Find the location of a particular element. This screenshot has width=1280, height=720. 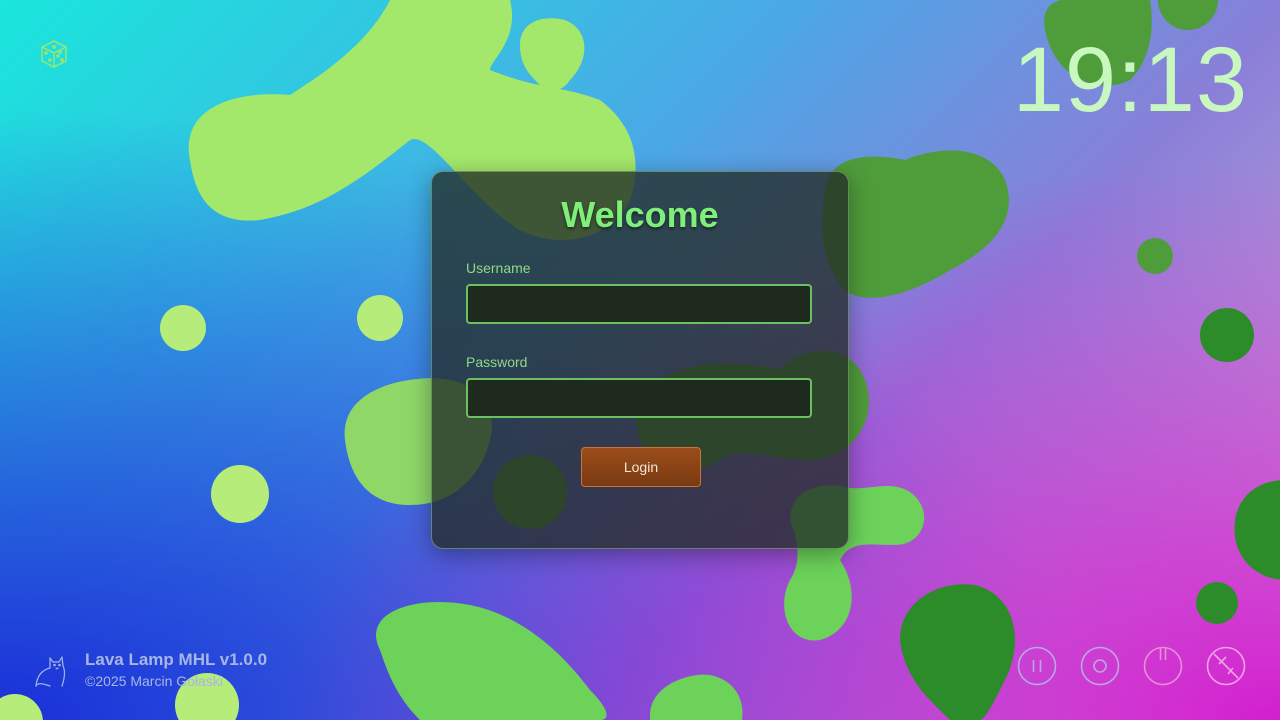

app-name: Lava Lamp MHL v1.0.0 is located at coordinates (176, 659).